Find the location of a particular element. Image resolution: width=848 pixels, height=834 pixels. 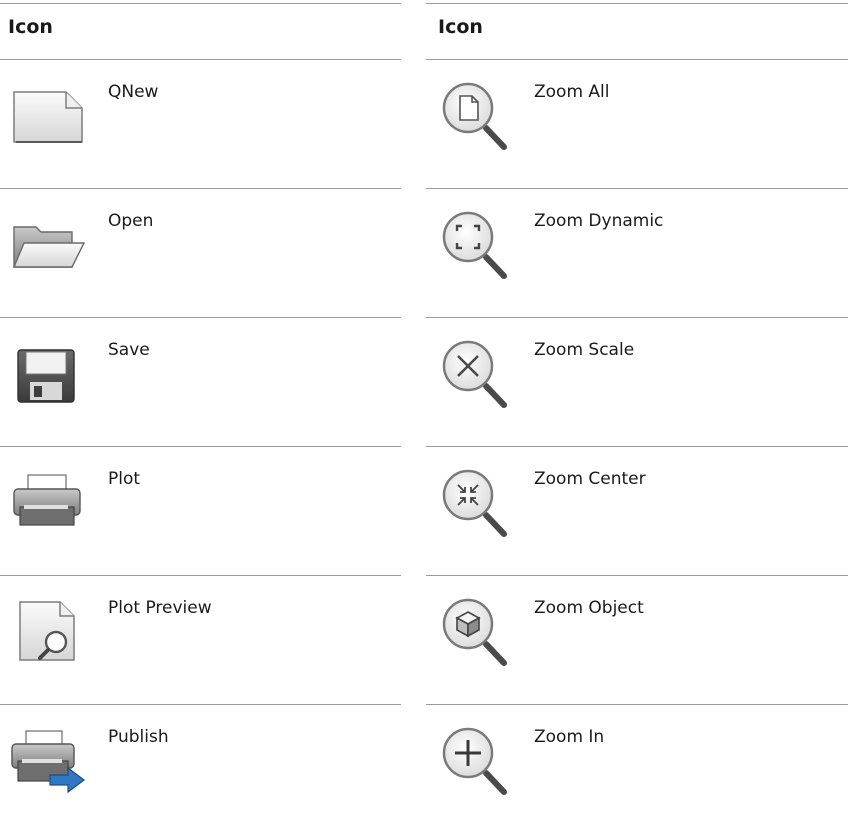

table-cell: Zoom In is located at coordinates (637, 769).